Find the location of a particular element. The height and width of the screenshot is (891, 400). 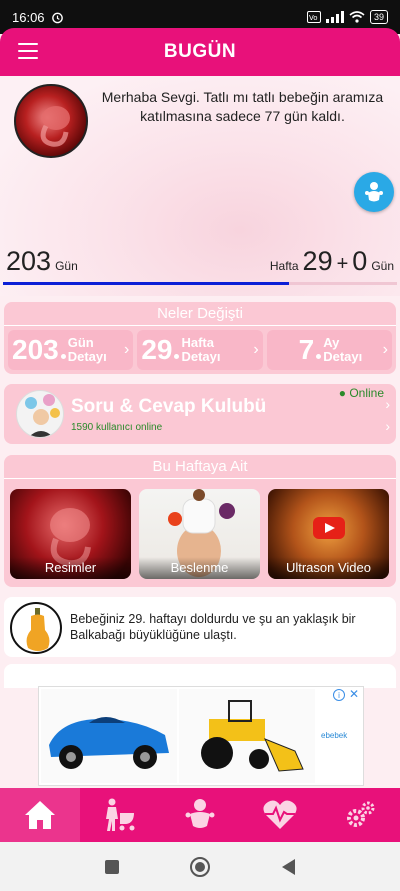

nav-health is located at coordinates (280, 815).